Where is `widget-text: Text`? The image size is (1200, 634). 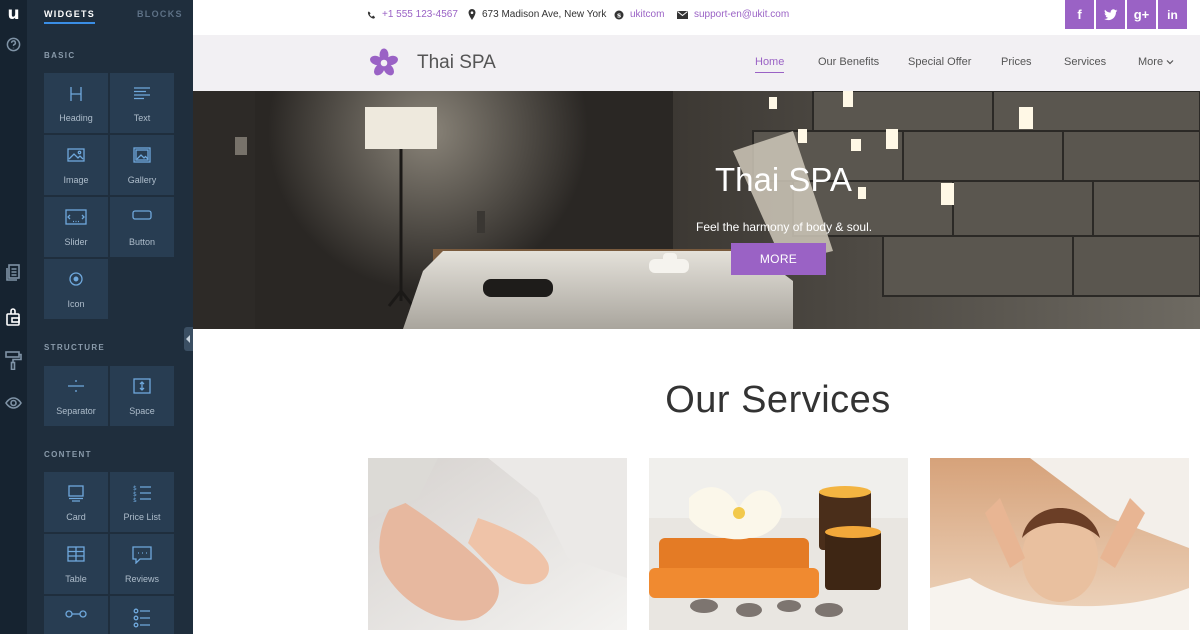
widget-text: Text is located at coordinates (142, 103).